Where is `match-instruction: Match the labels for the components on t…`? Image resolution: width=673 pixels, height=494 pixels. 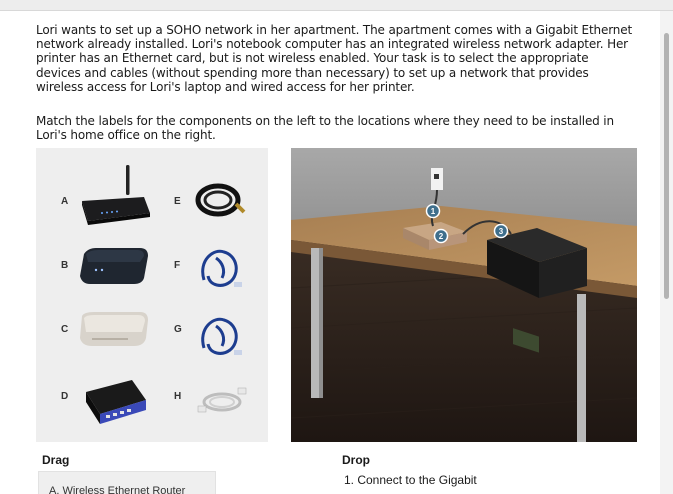 match-instruction: Match the labels for the components on t… is located at coordinates (325, 128).